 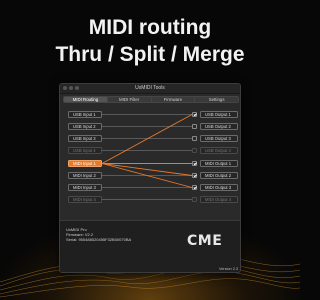 I want to click on headline-line-1: MIDI routing, so click(x=150, y=27).